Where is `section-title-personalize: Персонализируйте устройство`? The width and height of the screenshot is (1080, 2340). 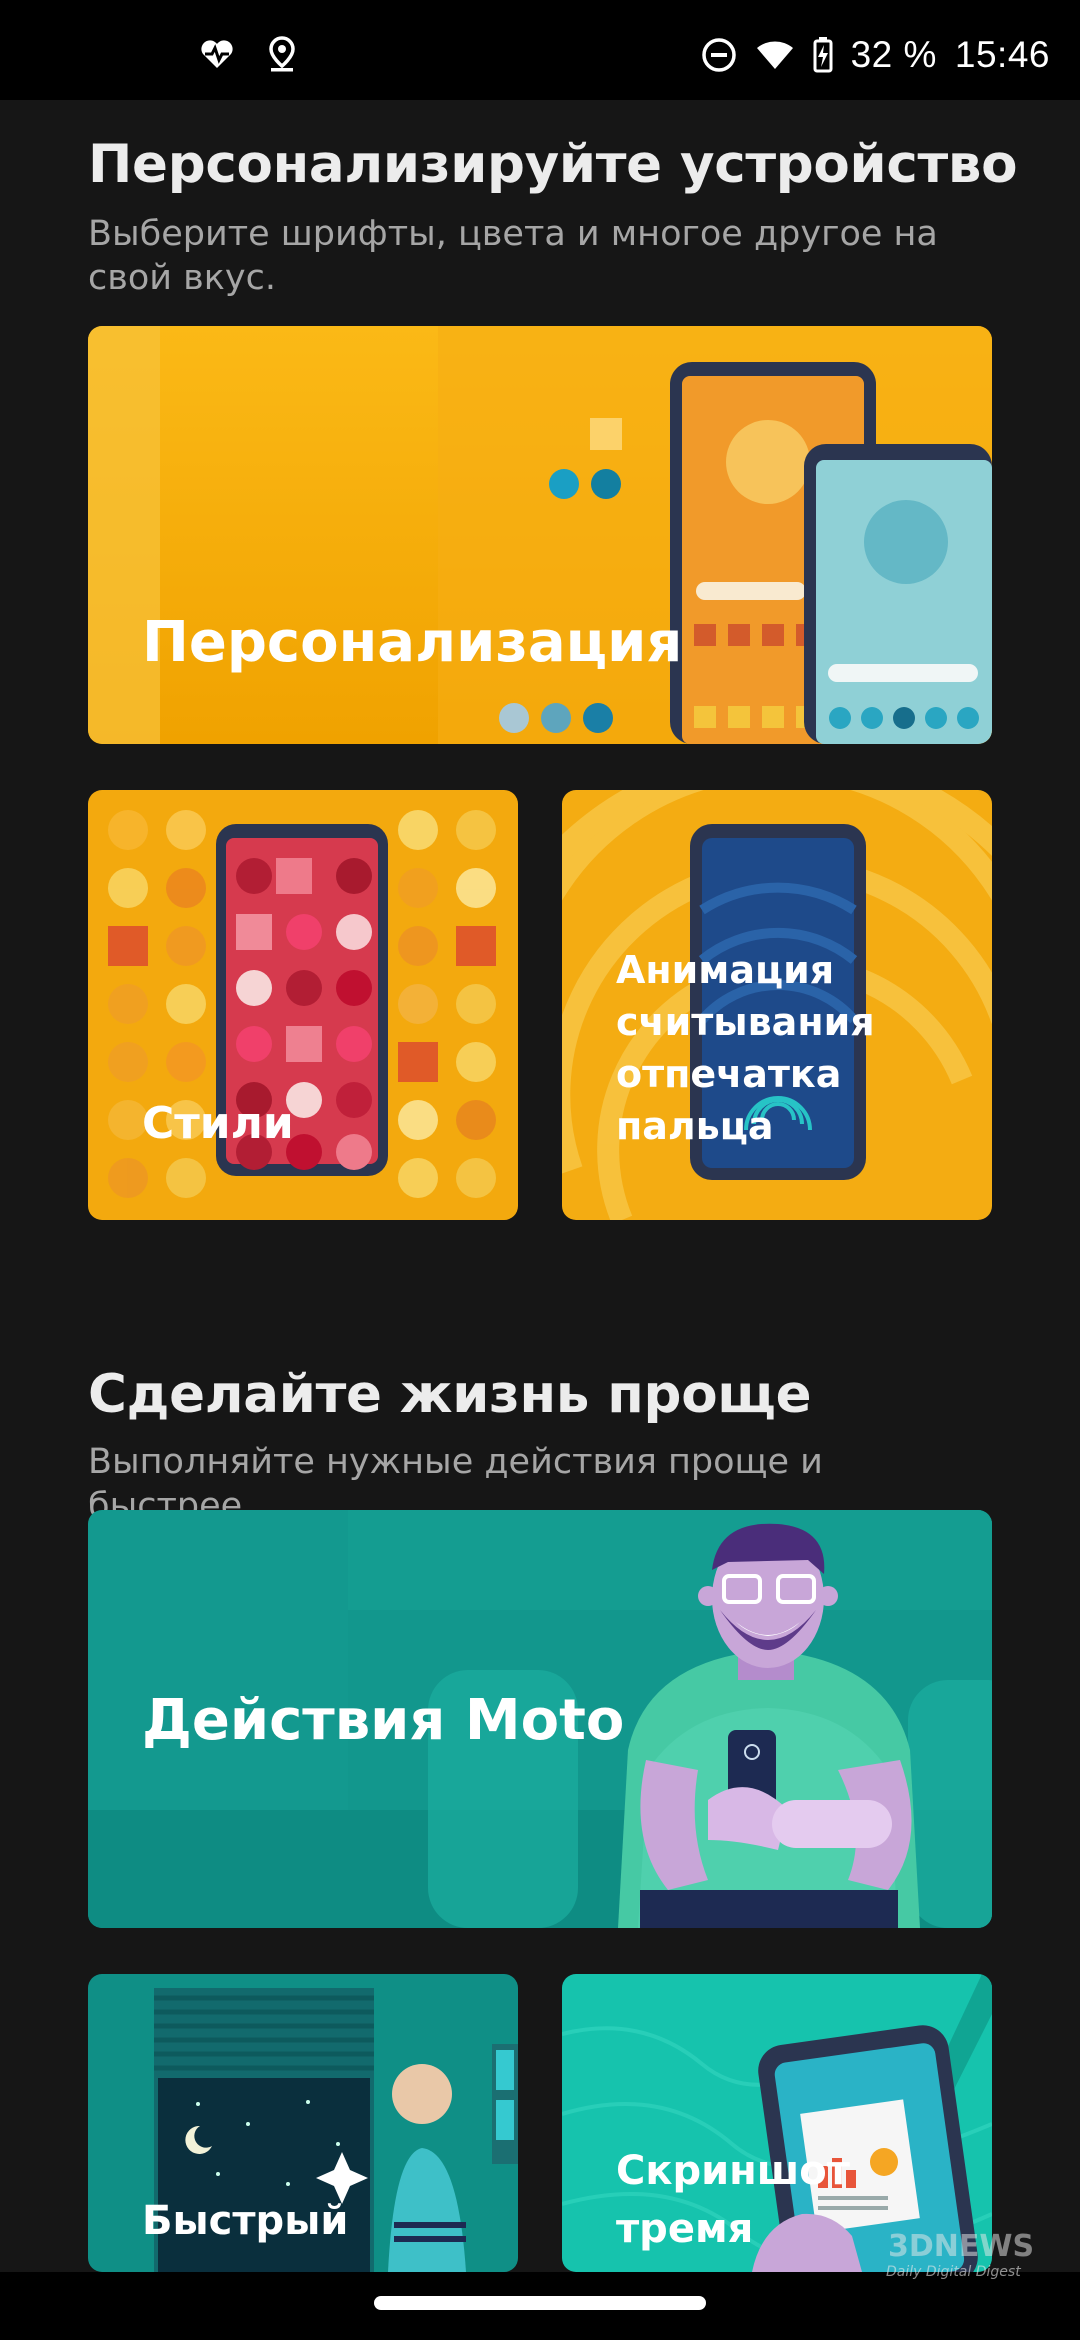
section-title-personalize: Персонализируйте устройство is located at coordinates (553, 164).